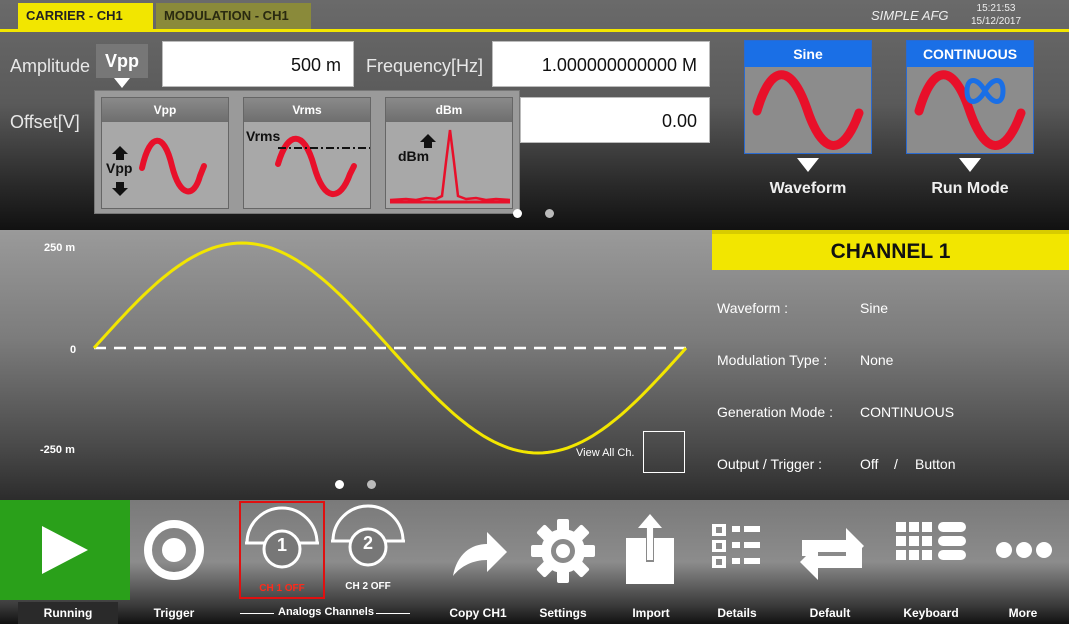 This screenshot has width=1069, height=624. I want to click on unit-dropdown-arrow-icon, so click(122, 83).